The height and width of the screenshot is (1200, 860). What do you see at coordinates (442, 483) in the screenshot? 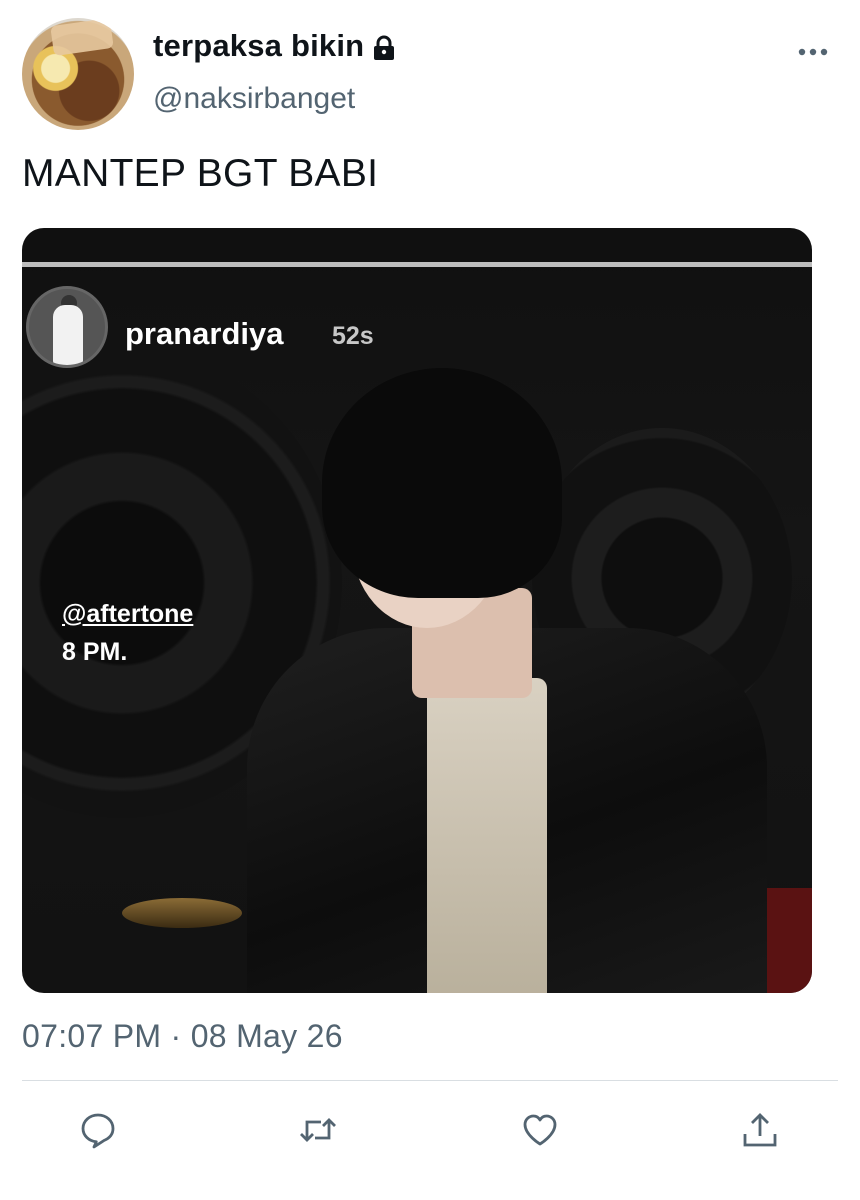
I see `person-hair` at bounding box center [442, 483].